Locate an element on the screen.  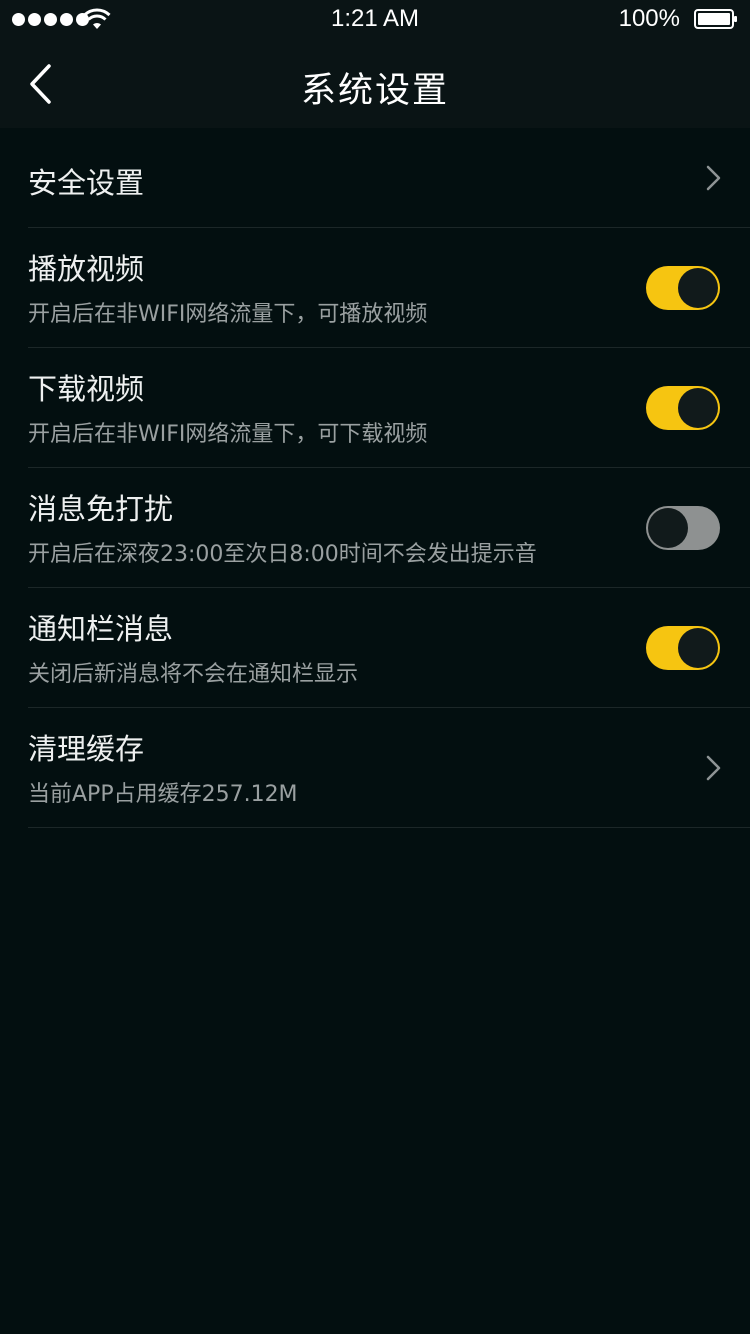
notification-bar-toggle is located at coordinates (683, 648).